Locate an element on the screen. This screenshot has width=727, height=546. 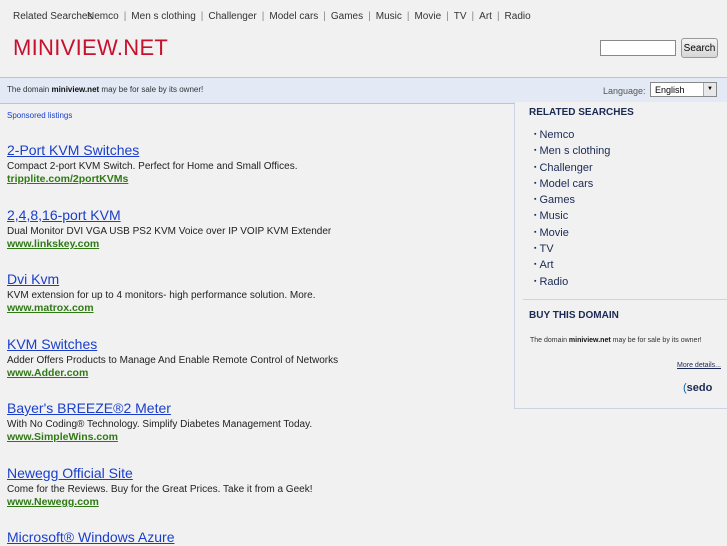
listing-url-link: tripplite.com/2portKVMs is located at coordinates (257, 179).